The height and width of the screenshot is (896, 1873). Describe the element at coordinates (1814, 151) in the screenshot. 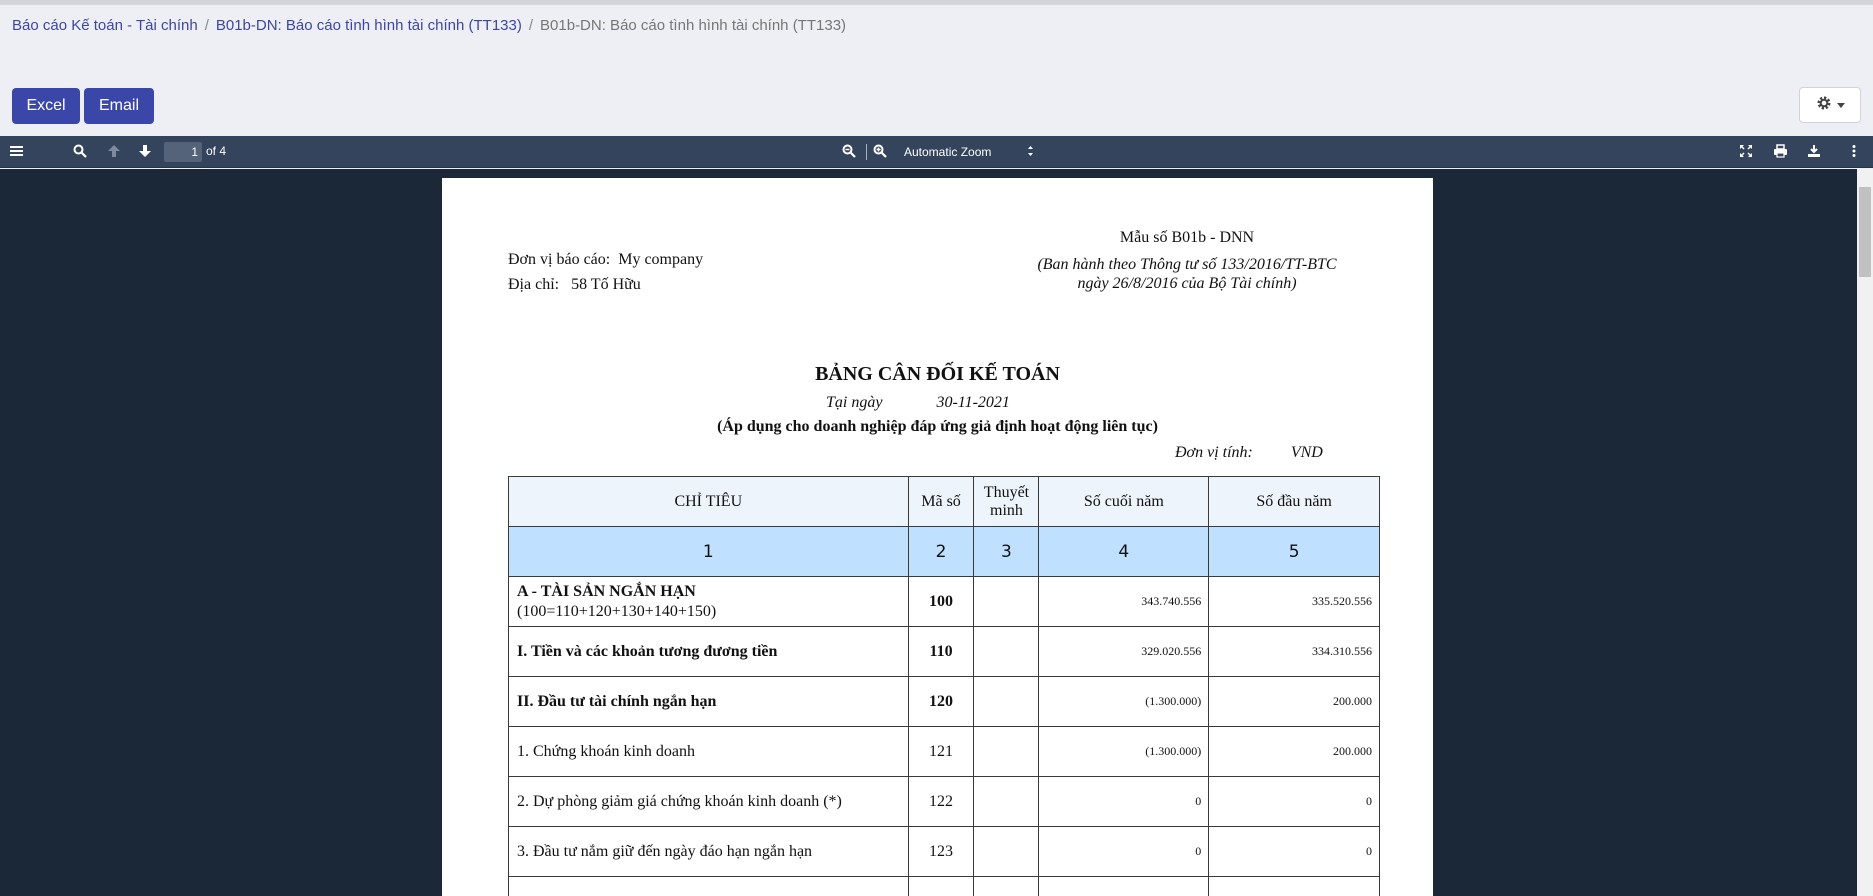

I see `download-icon` at that location.